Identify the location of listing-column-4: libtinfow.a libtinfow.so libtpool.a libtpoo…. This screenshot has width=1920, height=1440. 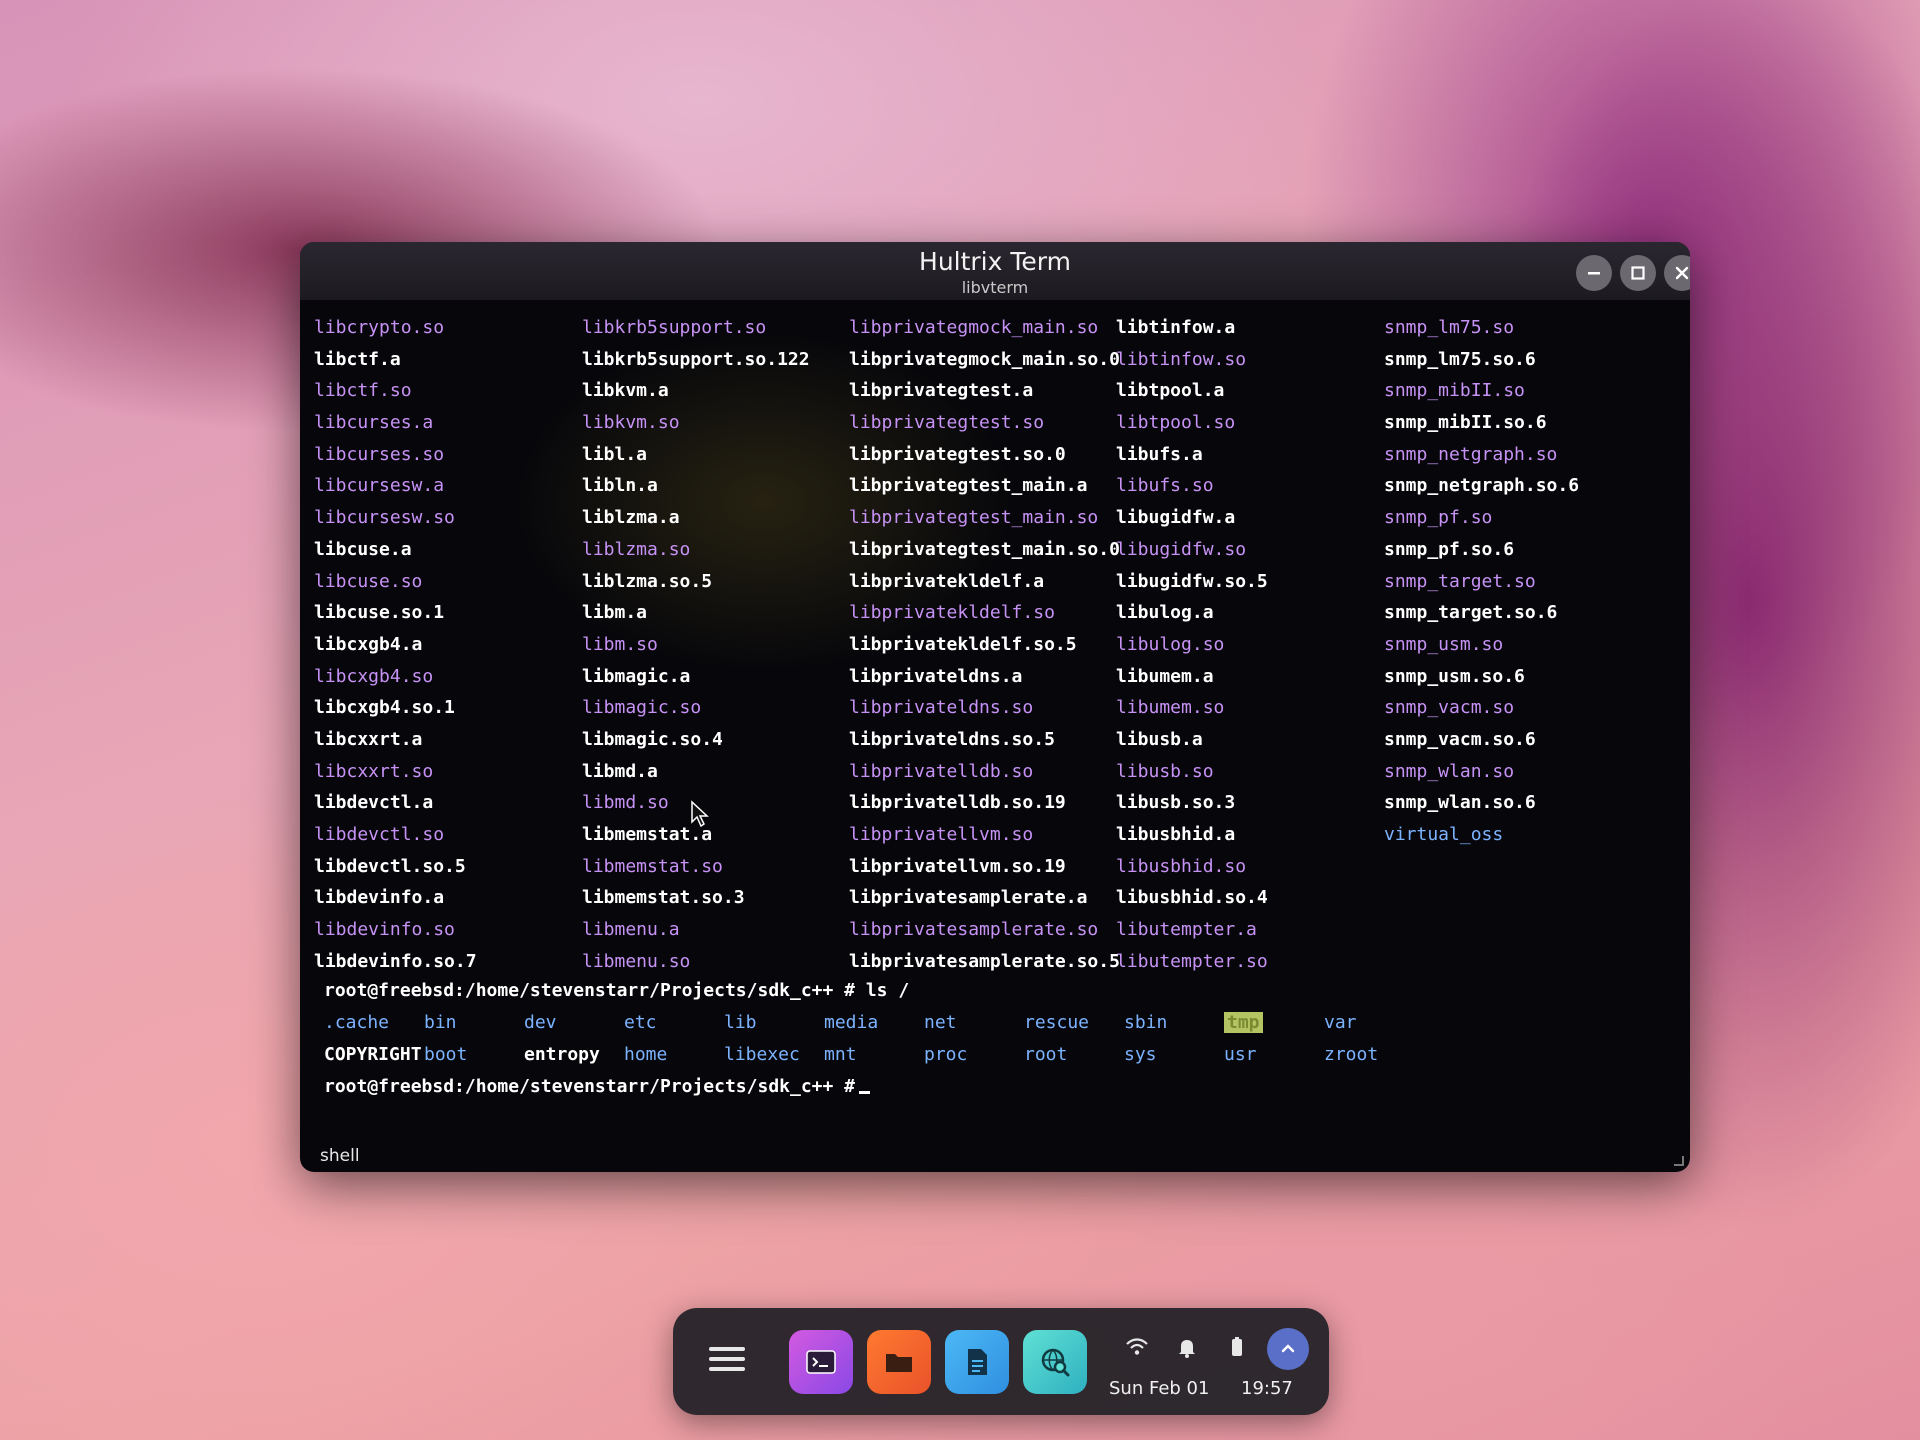
(1192, 644).